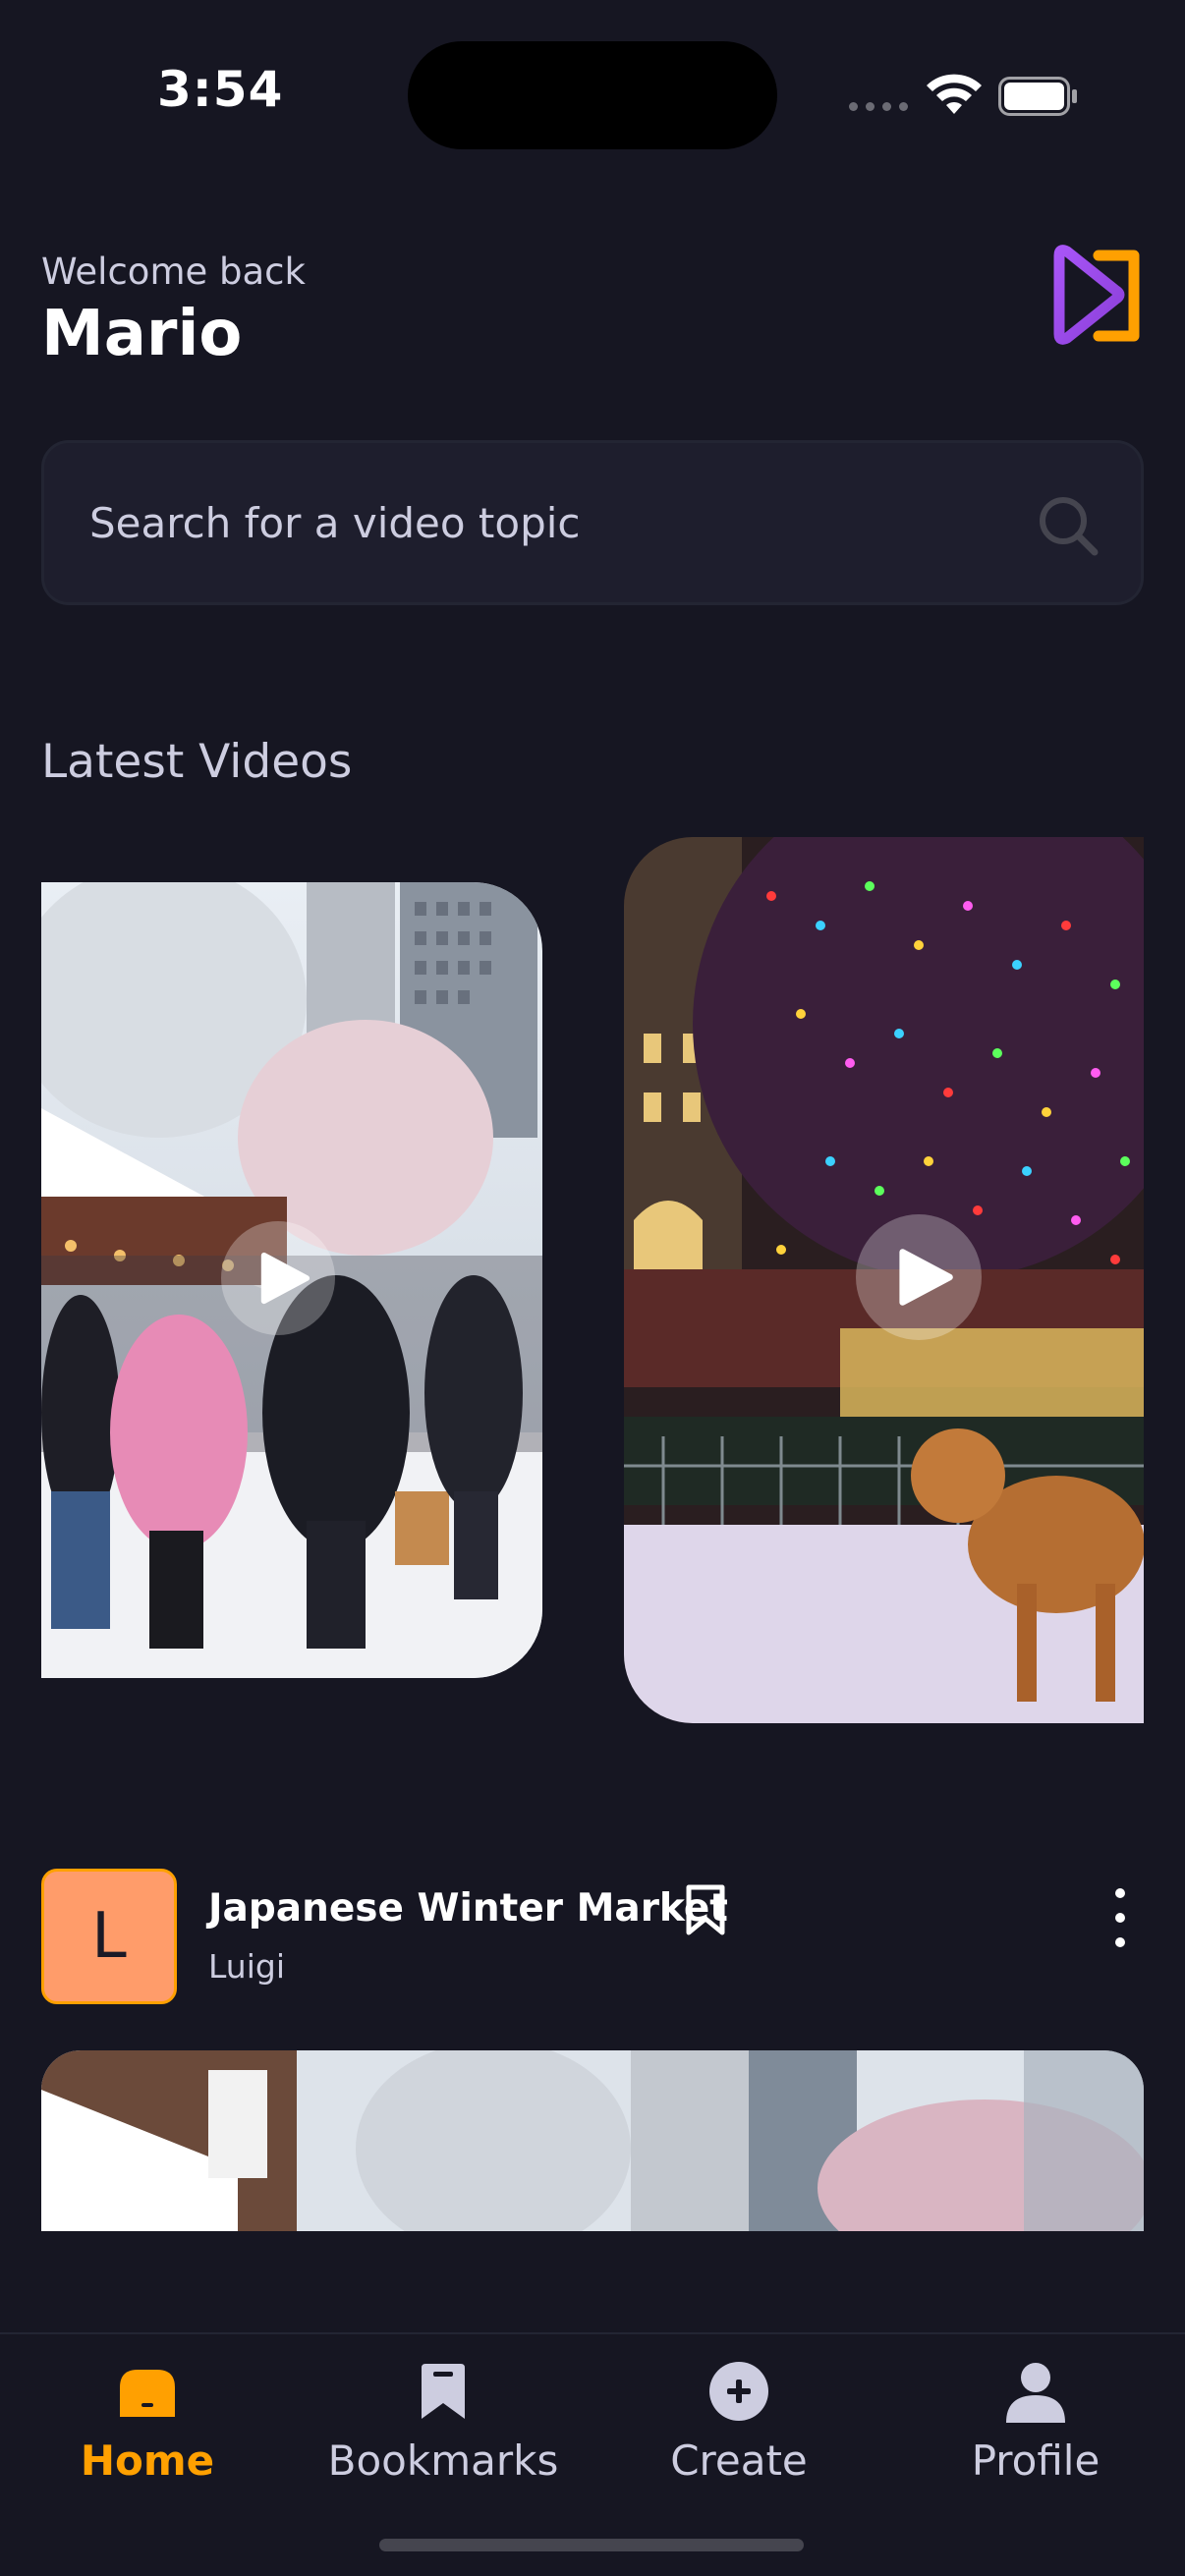  I want to click on cellular-signal-icon, so click(879, 106).